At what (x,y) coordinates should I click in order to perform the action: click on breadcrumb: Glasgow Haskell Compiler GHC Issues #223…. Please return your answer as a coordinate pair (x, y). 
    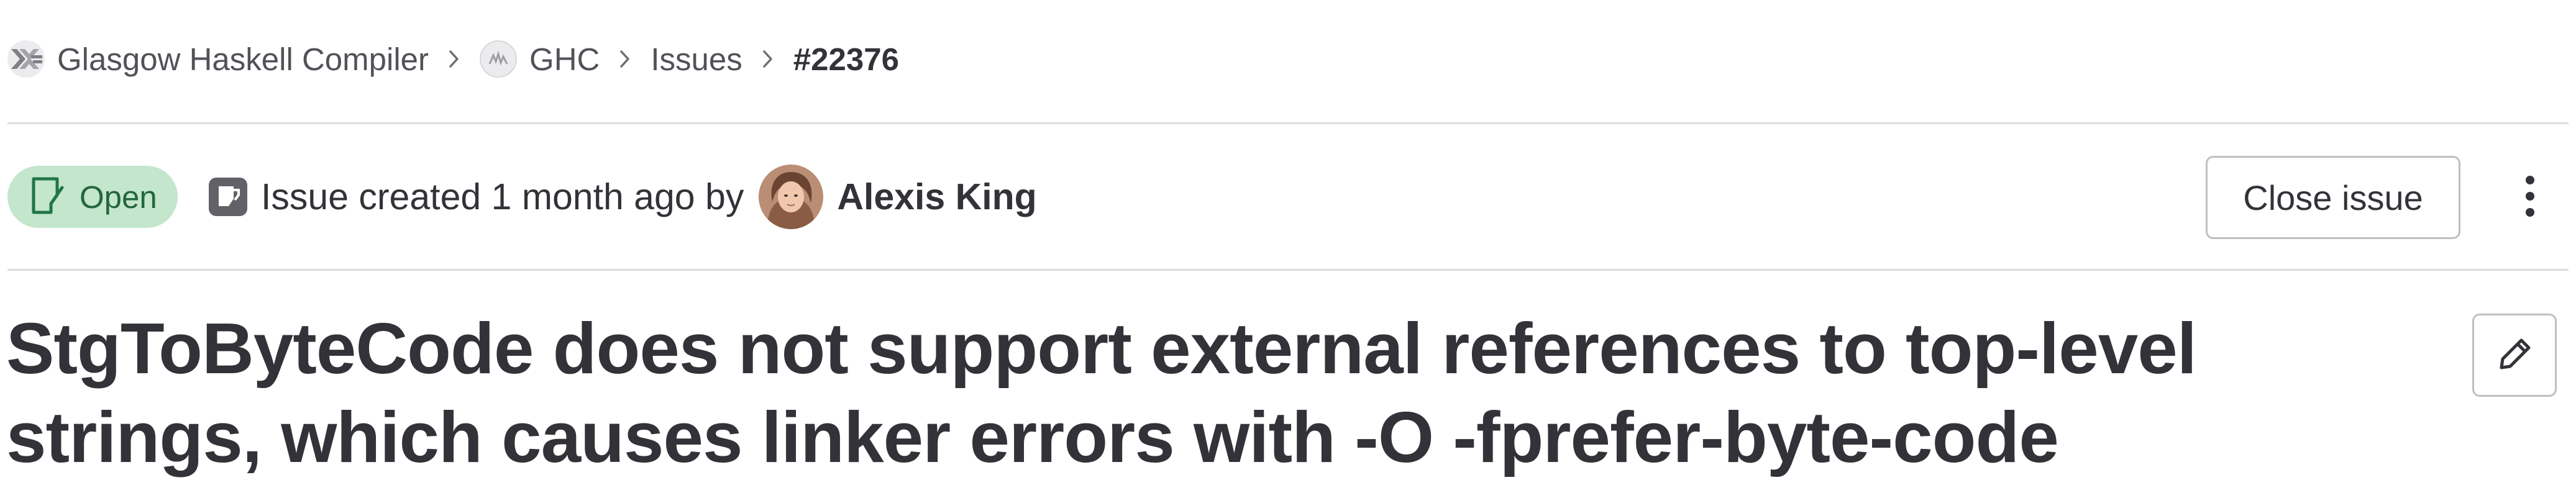
    Looking at the image, I should click on (453, 59).